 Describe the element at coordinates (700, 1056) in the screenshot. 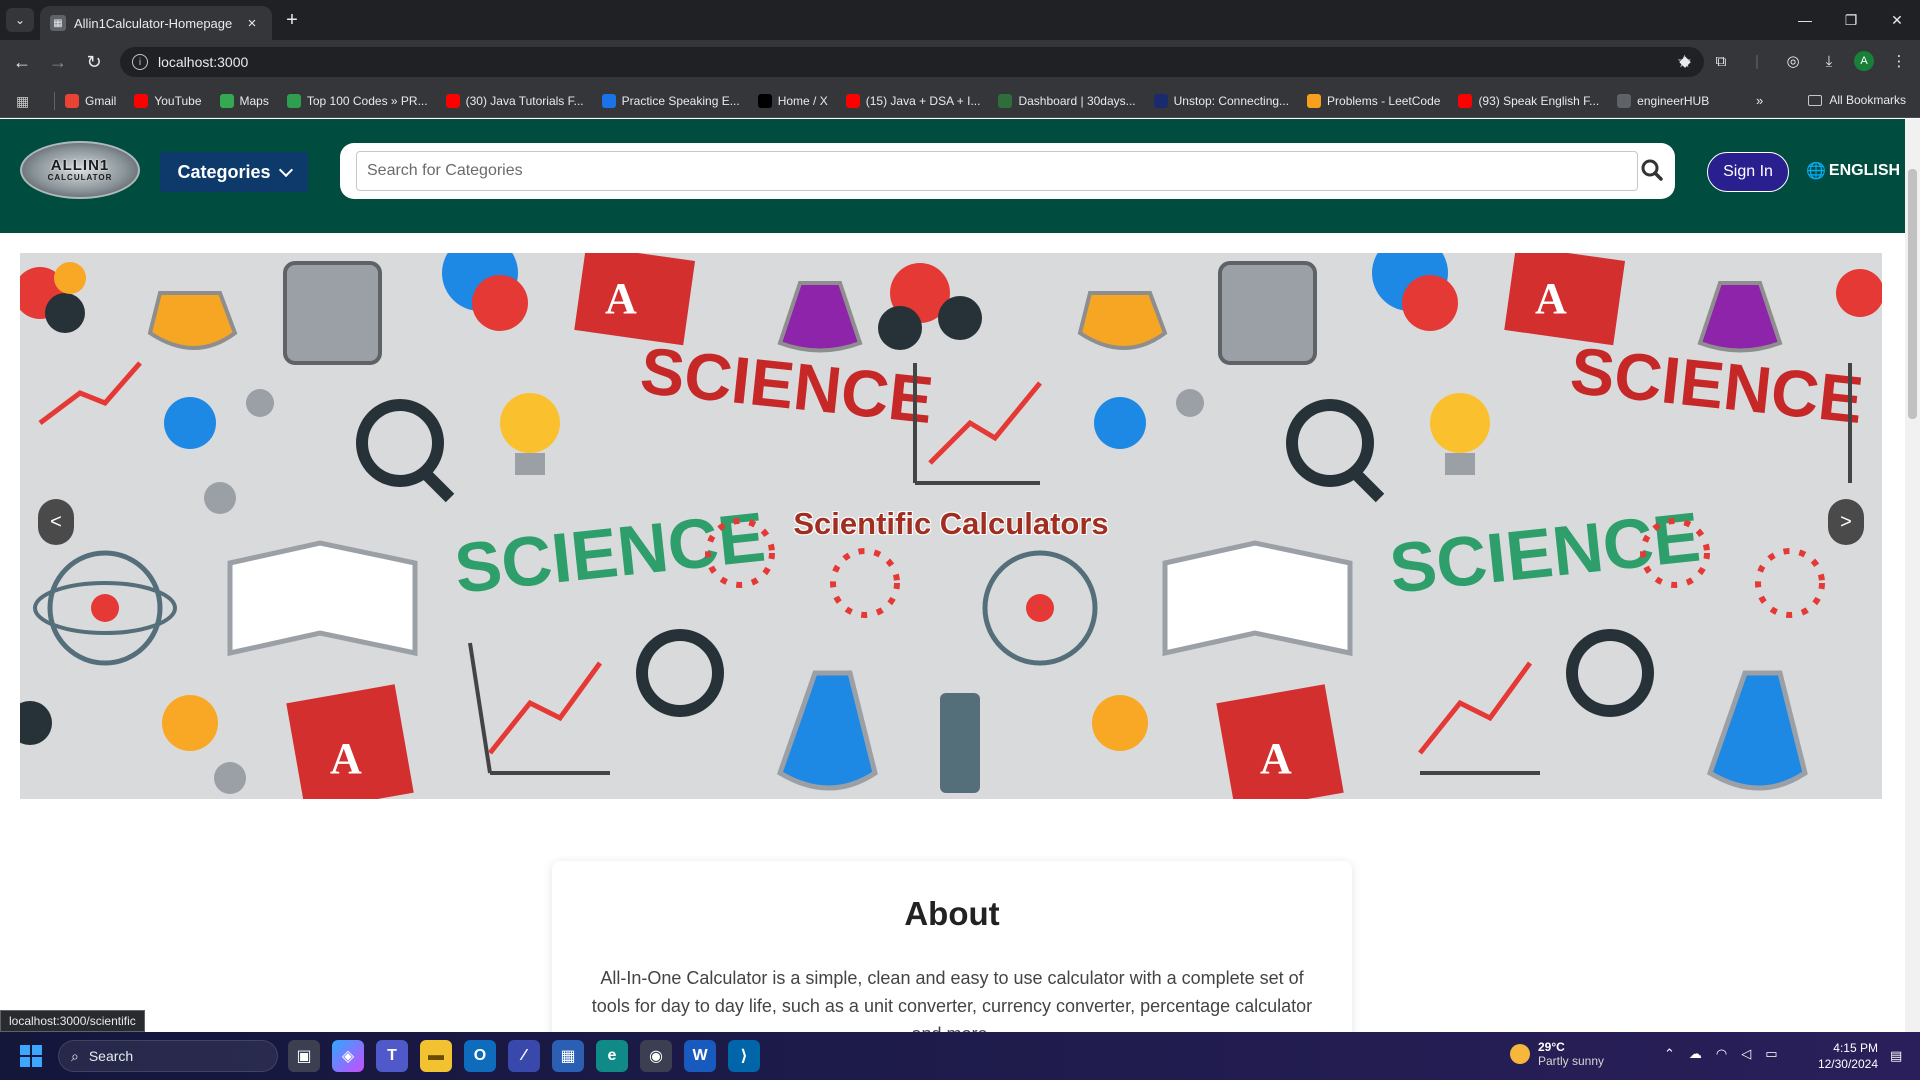

I see `word-icon: W` at that location.